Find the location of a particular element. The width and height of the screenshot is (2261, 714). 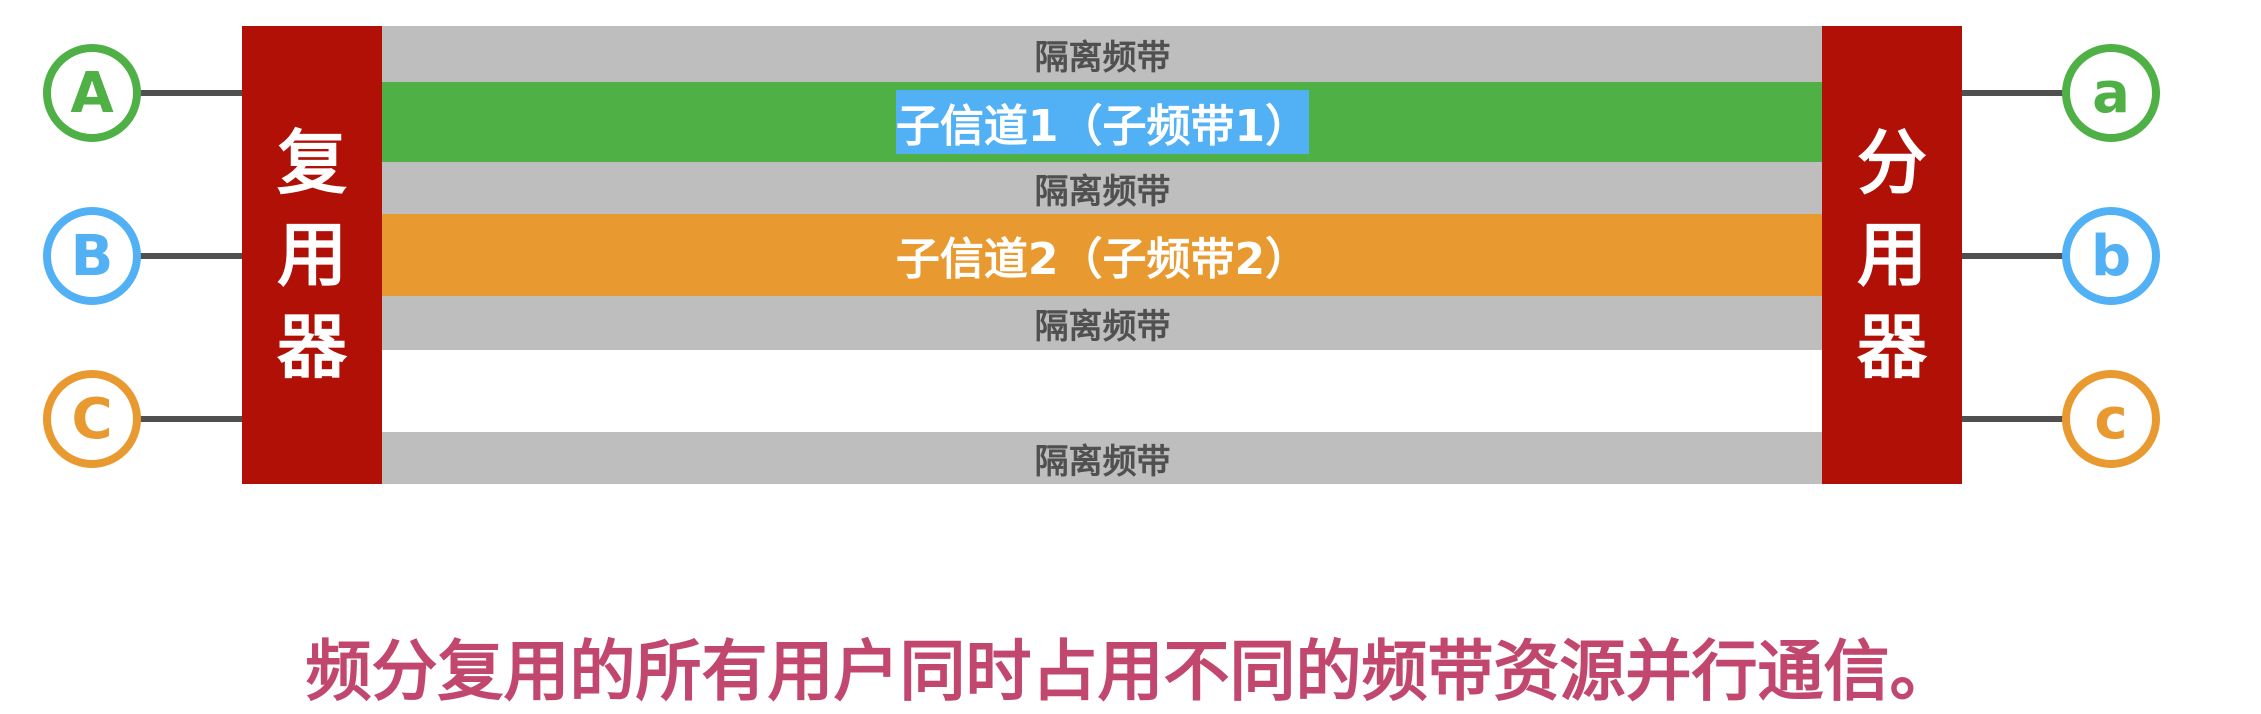

output-node-a: a is located at coordinates (2111, 93).